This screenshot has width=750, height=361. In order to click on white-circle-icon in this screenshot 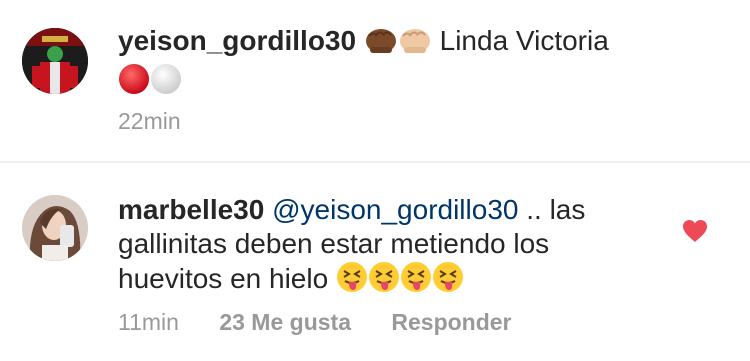, I will do `click(166, 83)`.